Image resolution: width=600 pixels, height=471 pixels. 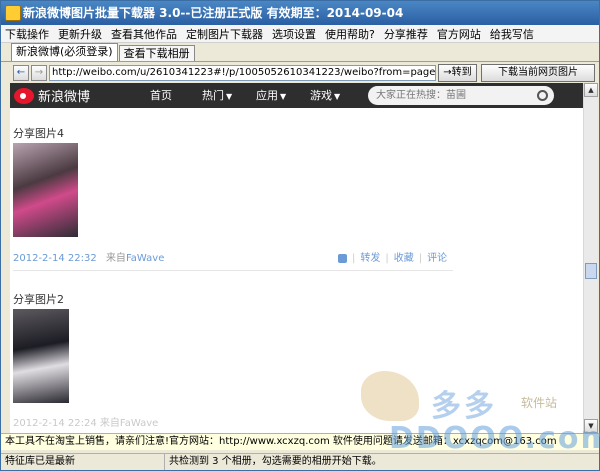 What do you see at coordinates (591, 271) in the screenshot?
I see `scroll-thumb` at bounding box center [591, 271].